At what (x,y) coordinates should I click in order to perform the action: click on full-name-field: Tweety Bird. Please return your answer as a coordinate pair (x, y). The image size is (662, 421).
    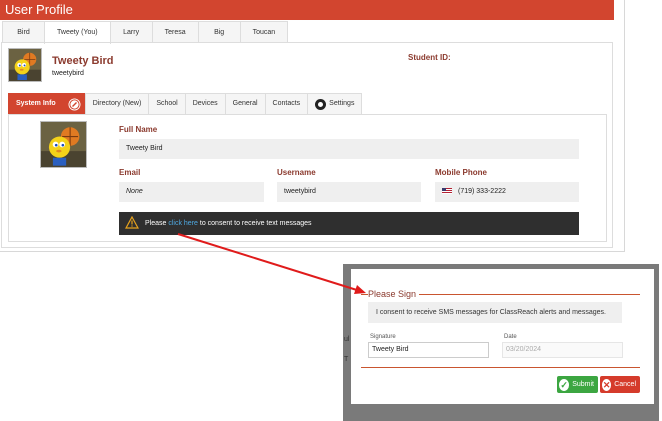
    Looking at the image, I should click on (349, 149).